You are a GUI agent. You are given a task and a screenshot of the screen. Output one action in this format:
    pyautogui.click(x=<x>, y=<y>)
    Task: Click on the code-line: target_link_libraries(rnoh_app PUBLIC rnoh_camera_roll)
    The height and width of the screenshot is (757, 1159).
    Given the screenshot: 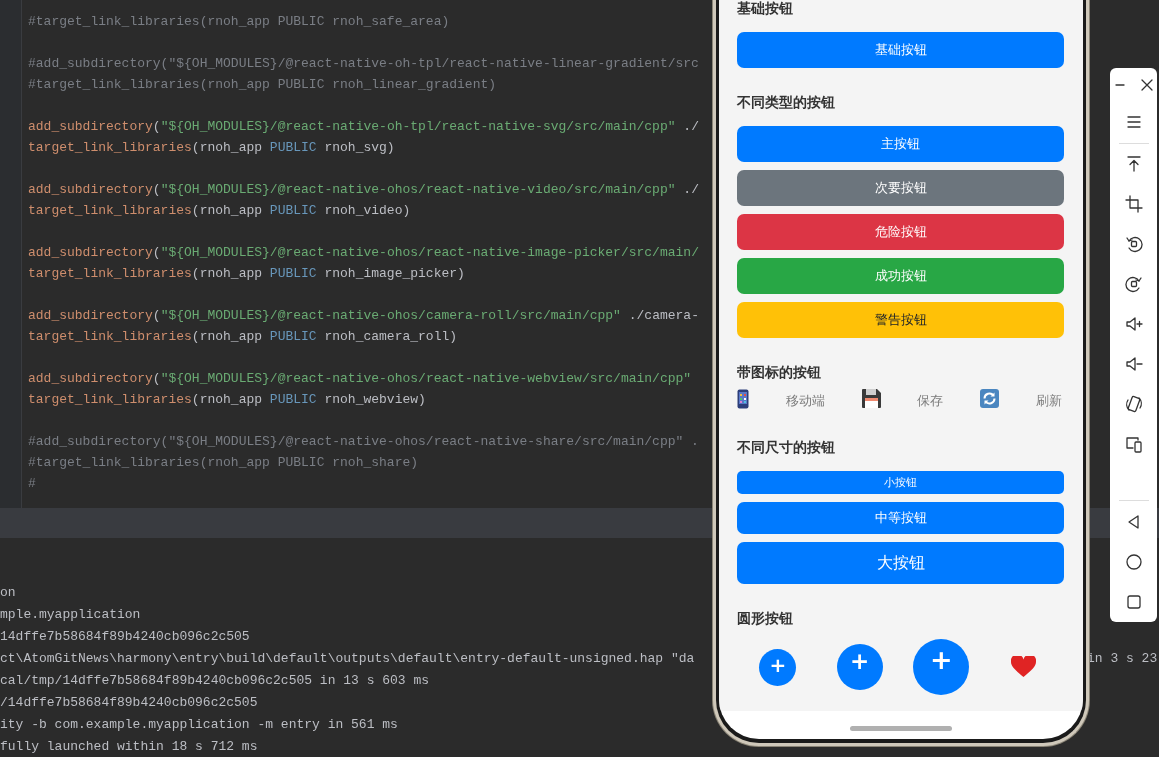 What is the action you would take?
    pyautogui.click(x=243, y=337)
    